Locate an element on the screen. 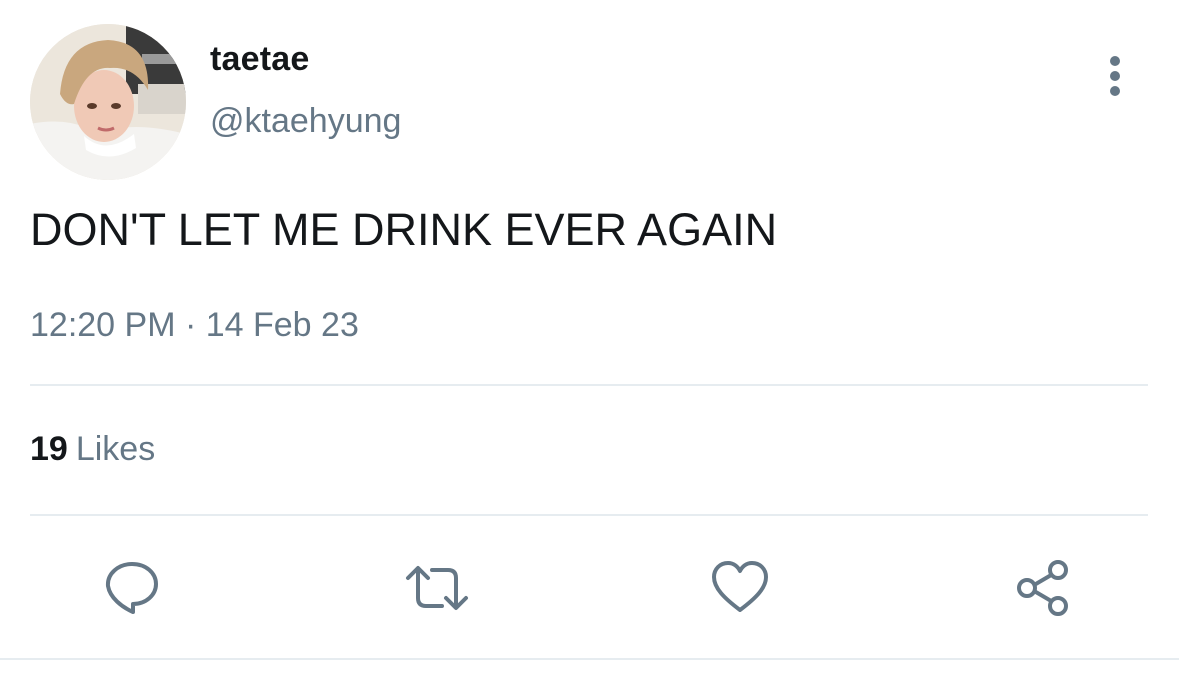 This screenshot has height=678, width=1179. avatar-image is located at coordinates (108, 102).